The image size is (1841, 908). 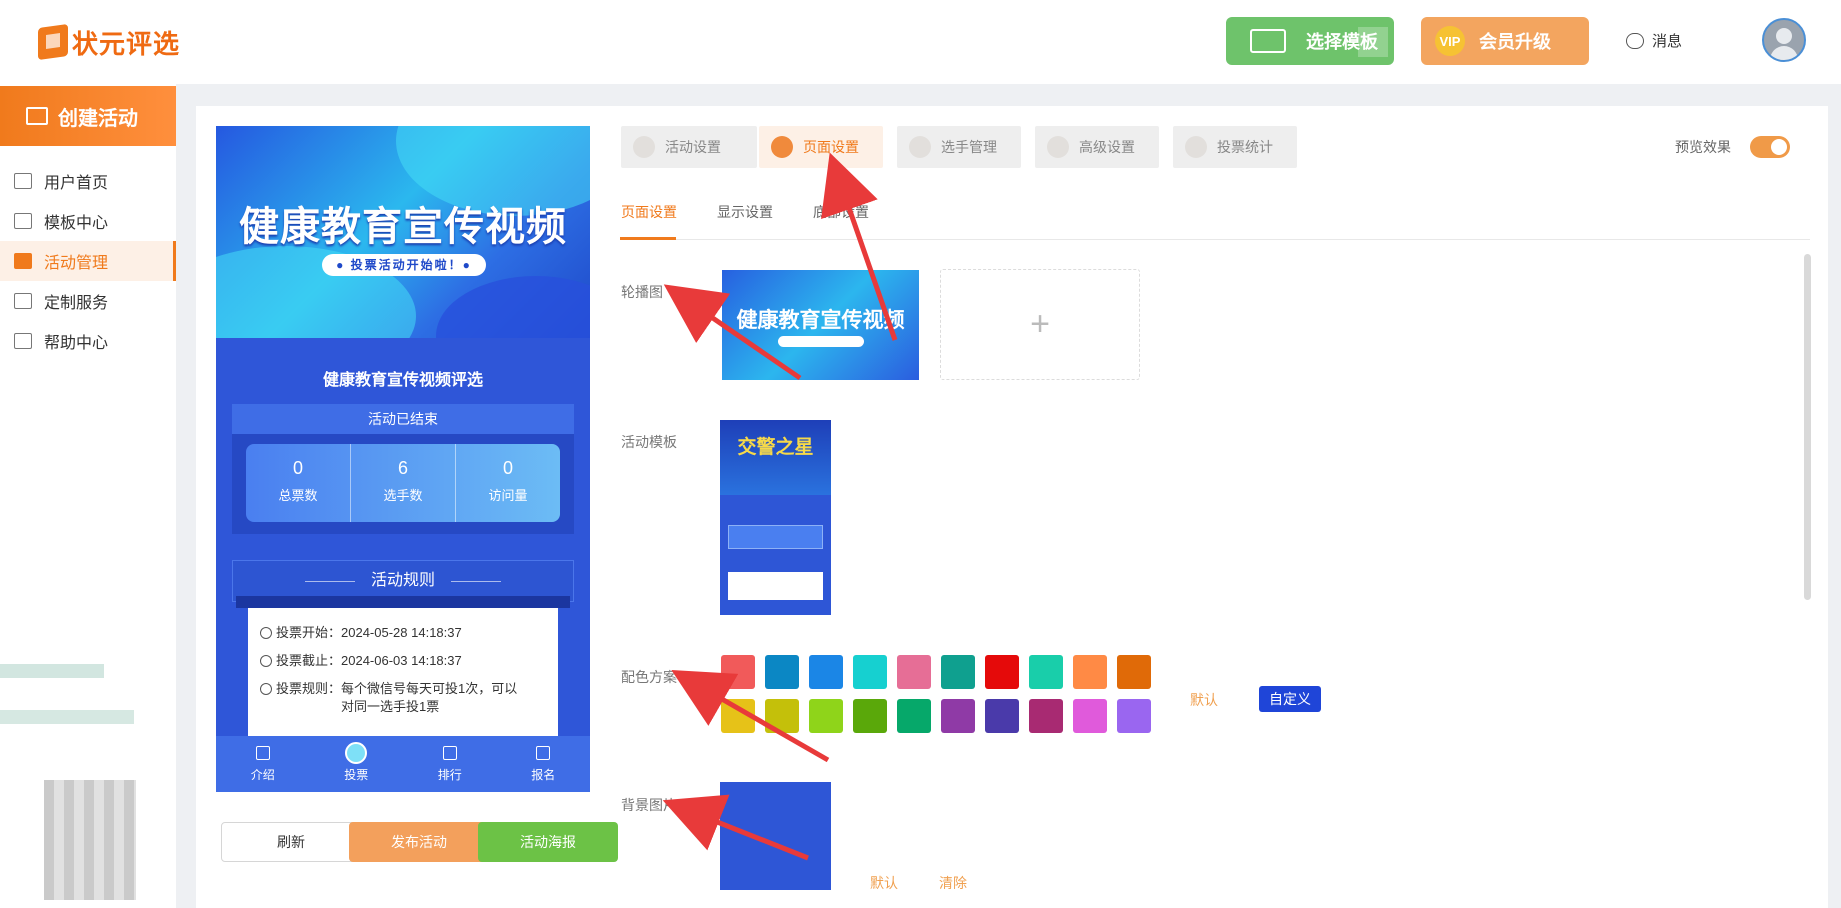 What do you see at coordinates (76, 183) in the screenshot?
I see `sidebar-item-label: 用户首页` at bounding box center [76, 183].